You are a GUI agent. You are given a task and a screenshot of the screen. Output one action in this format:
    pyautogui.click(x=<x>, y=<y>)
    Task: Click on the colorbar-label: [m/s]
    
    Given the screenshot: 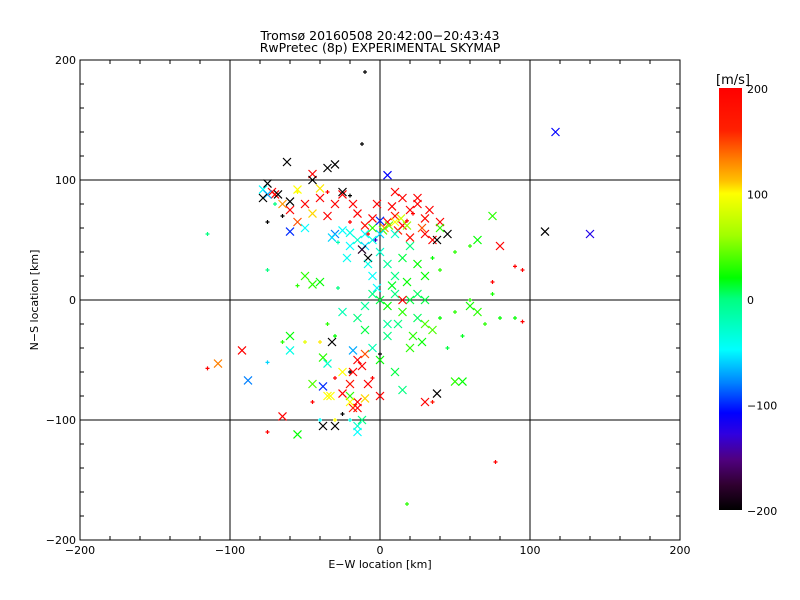 What is the action you would take?
    pyautogui.click(x=733, y=80)
    